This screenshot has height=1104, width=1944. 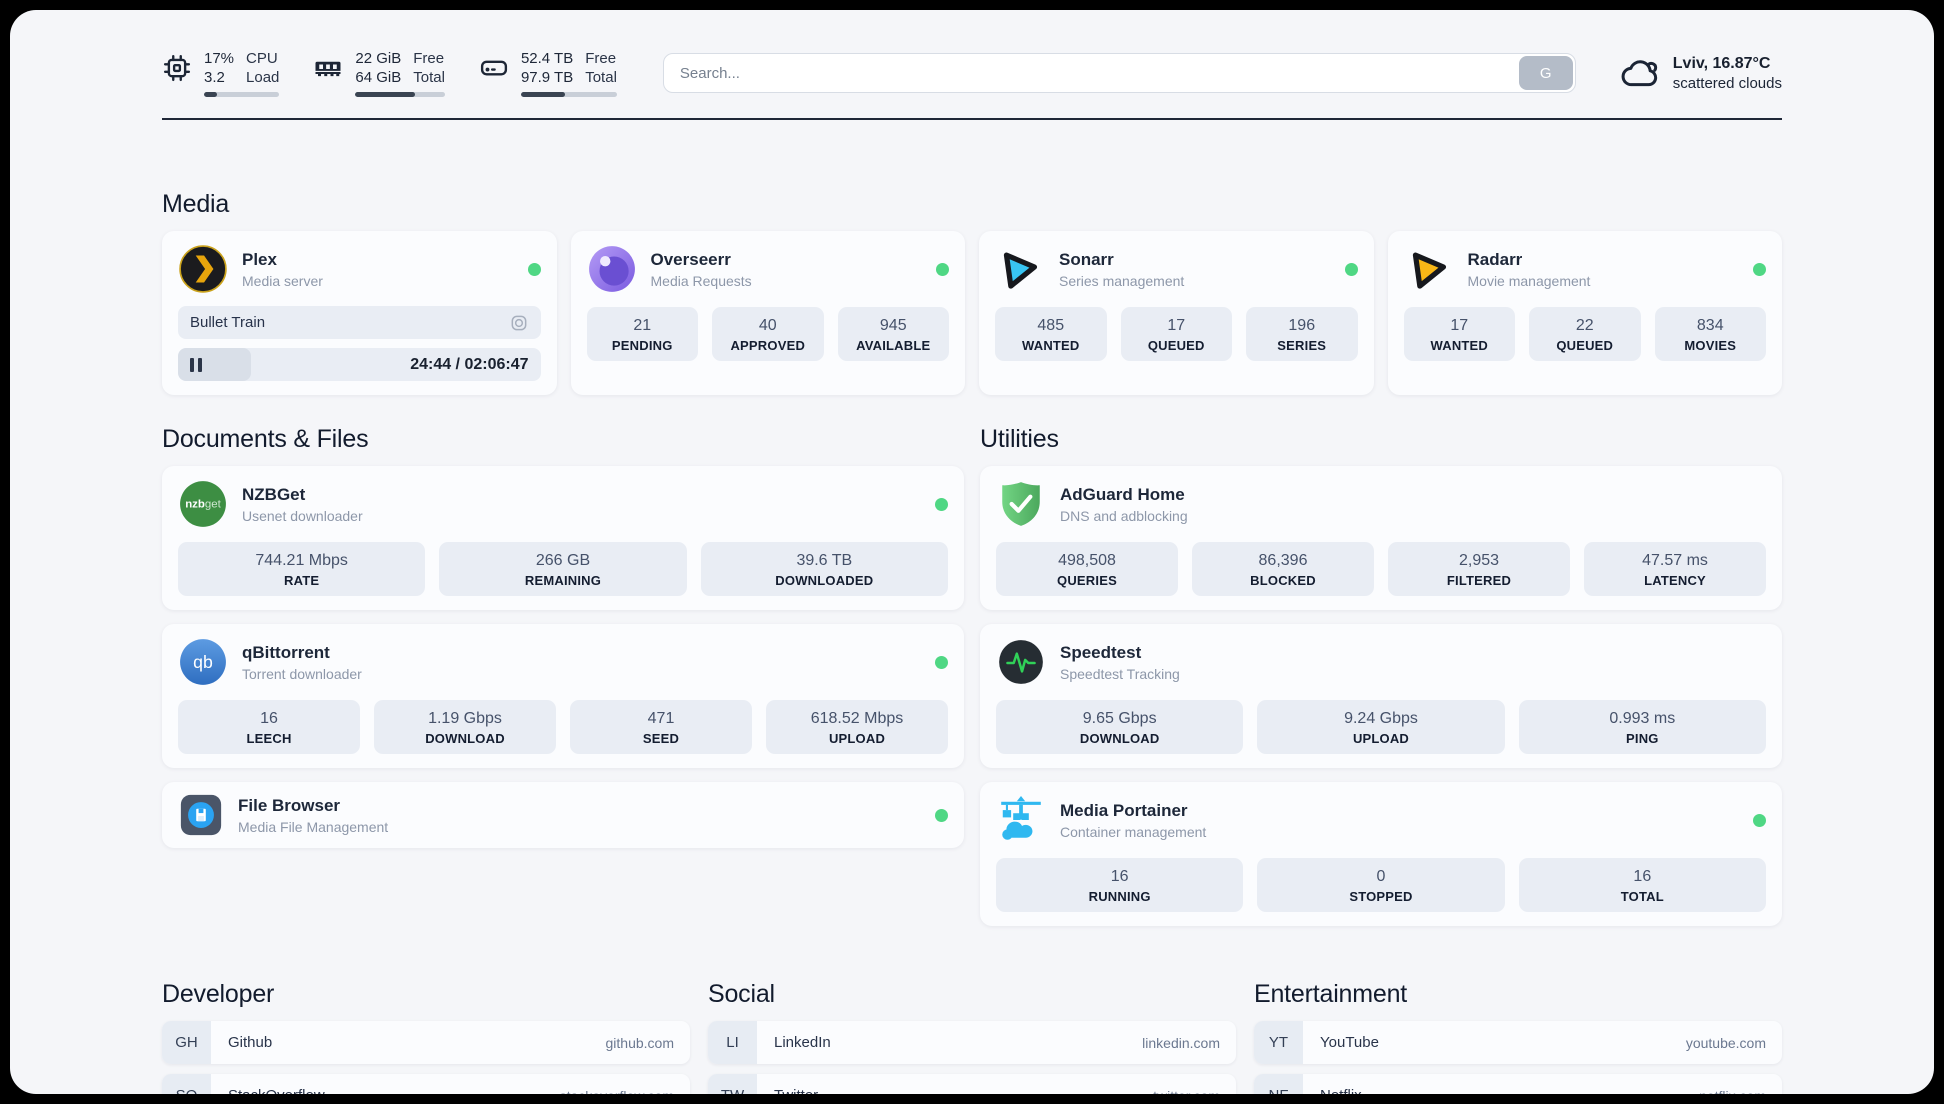 I want to click on link-url: github.com, so click(x=639, y=1042).